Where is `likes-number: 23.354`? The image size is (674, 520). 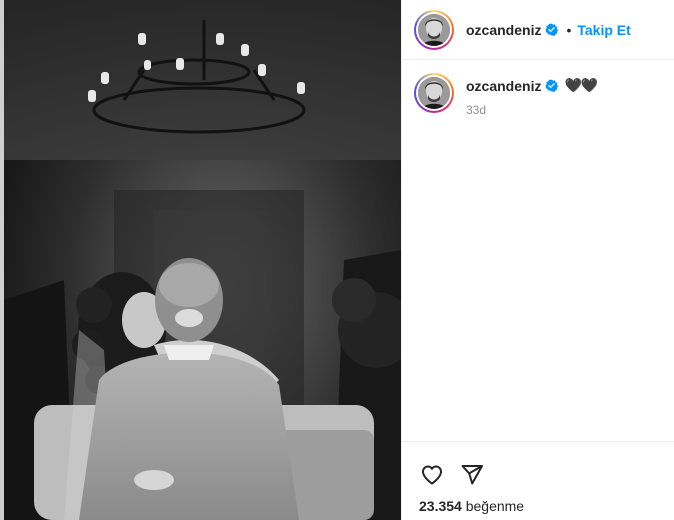
likes-number: 23.354 is located at coordinates (440, 506).